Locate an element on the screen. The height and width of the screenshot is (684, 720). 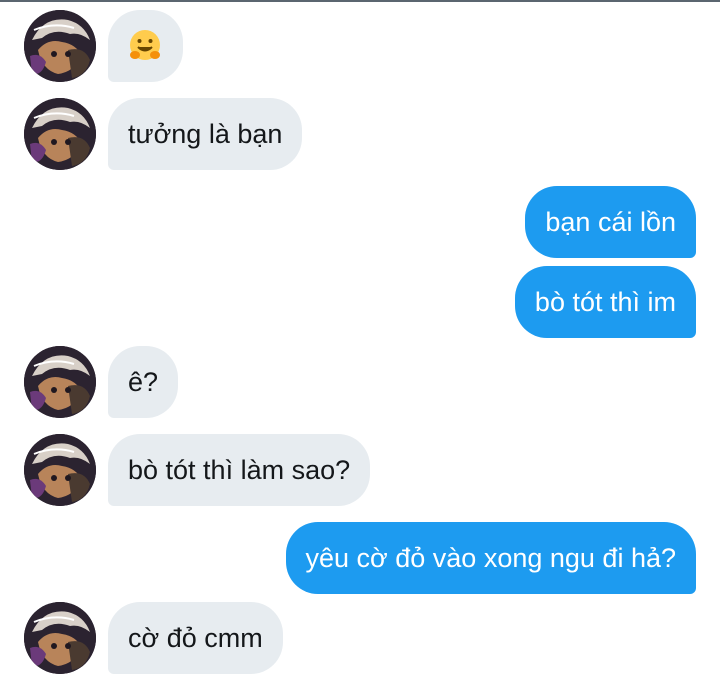
top-divider is located at coordinates (360, 1).